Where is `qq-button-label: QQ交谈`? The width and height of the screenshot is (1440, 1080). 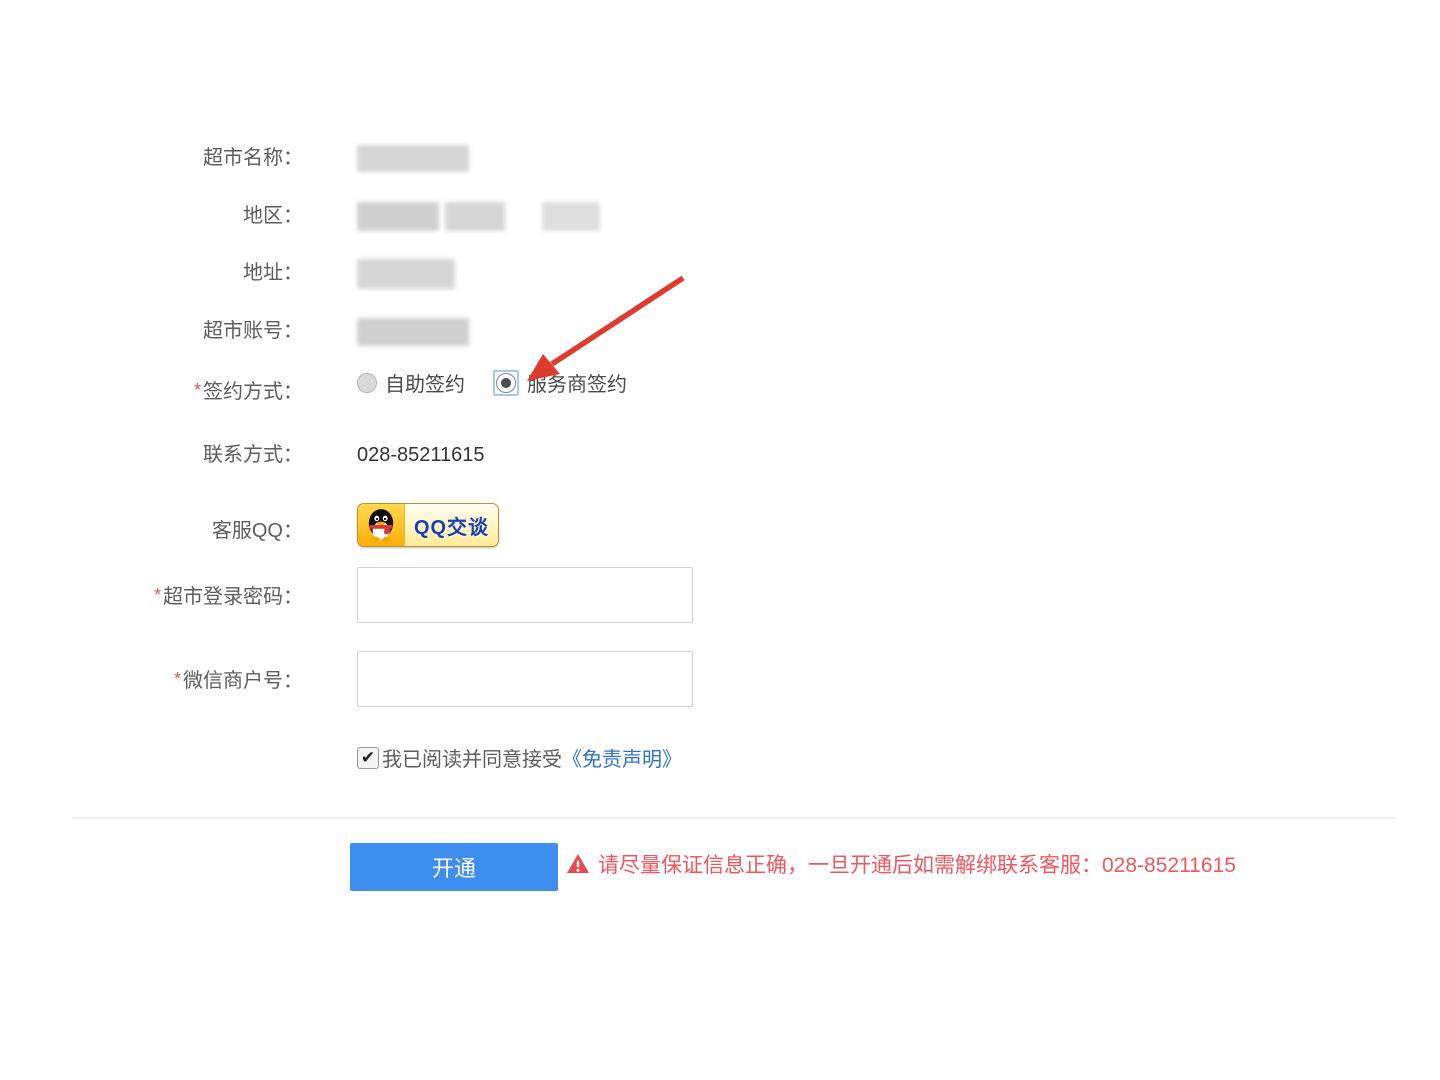 qq-button-label: QQ交谈 is located at coordinates (451, 525).